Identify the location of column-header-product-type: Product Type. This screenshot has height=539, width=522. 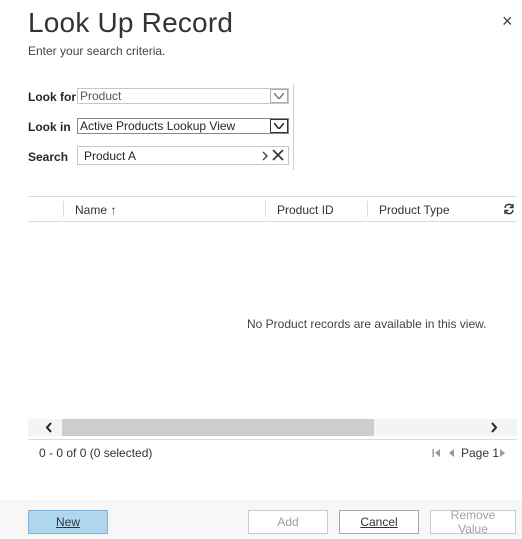
(414, 210).